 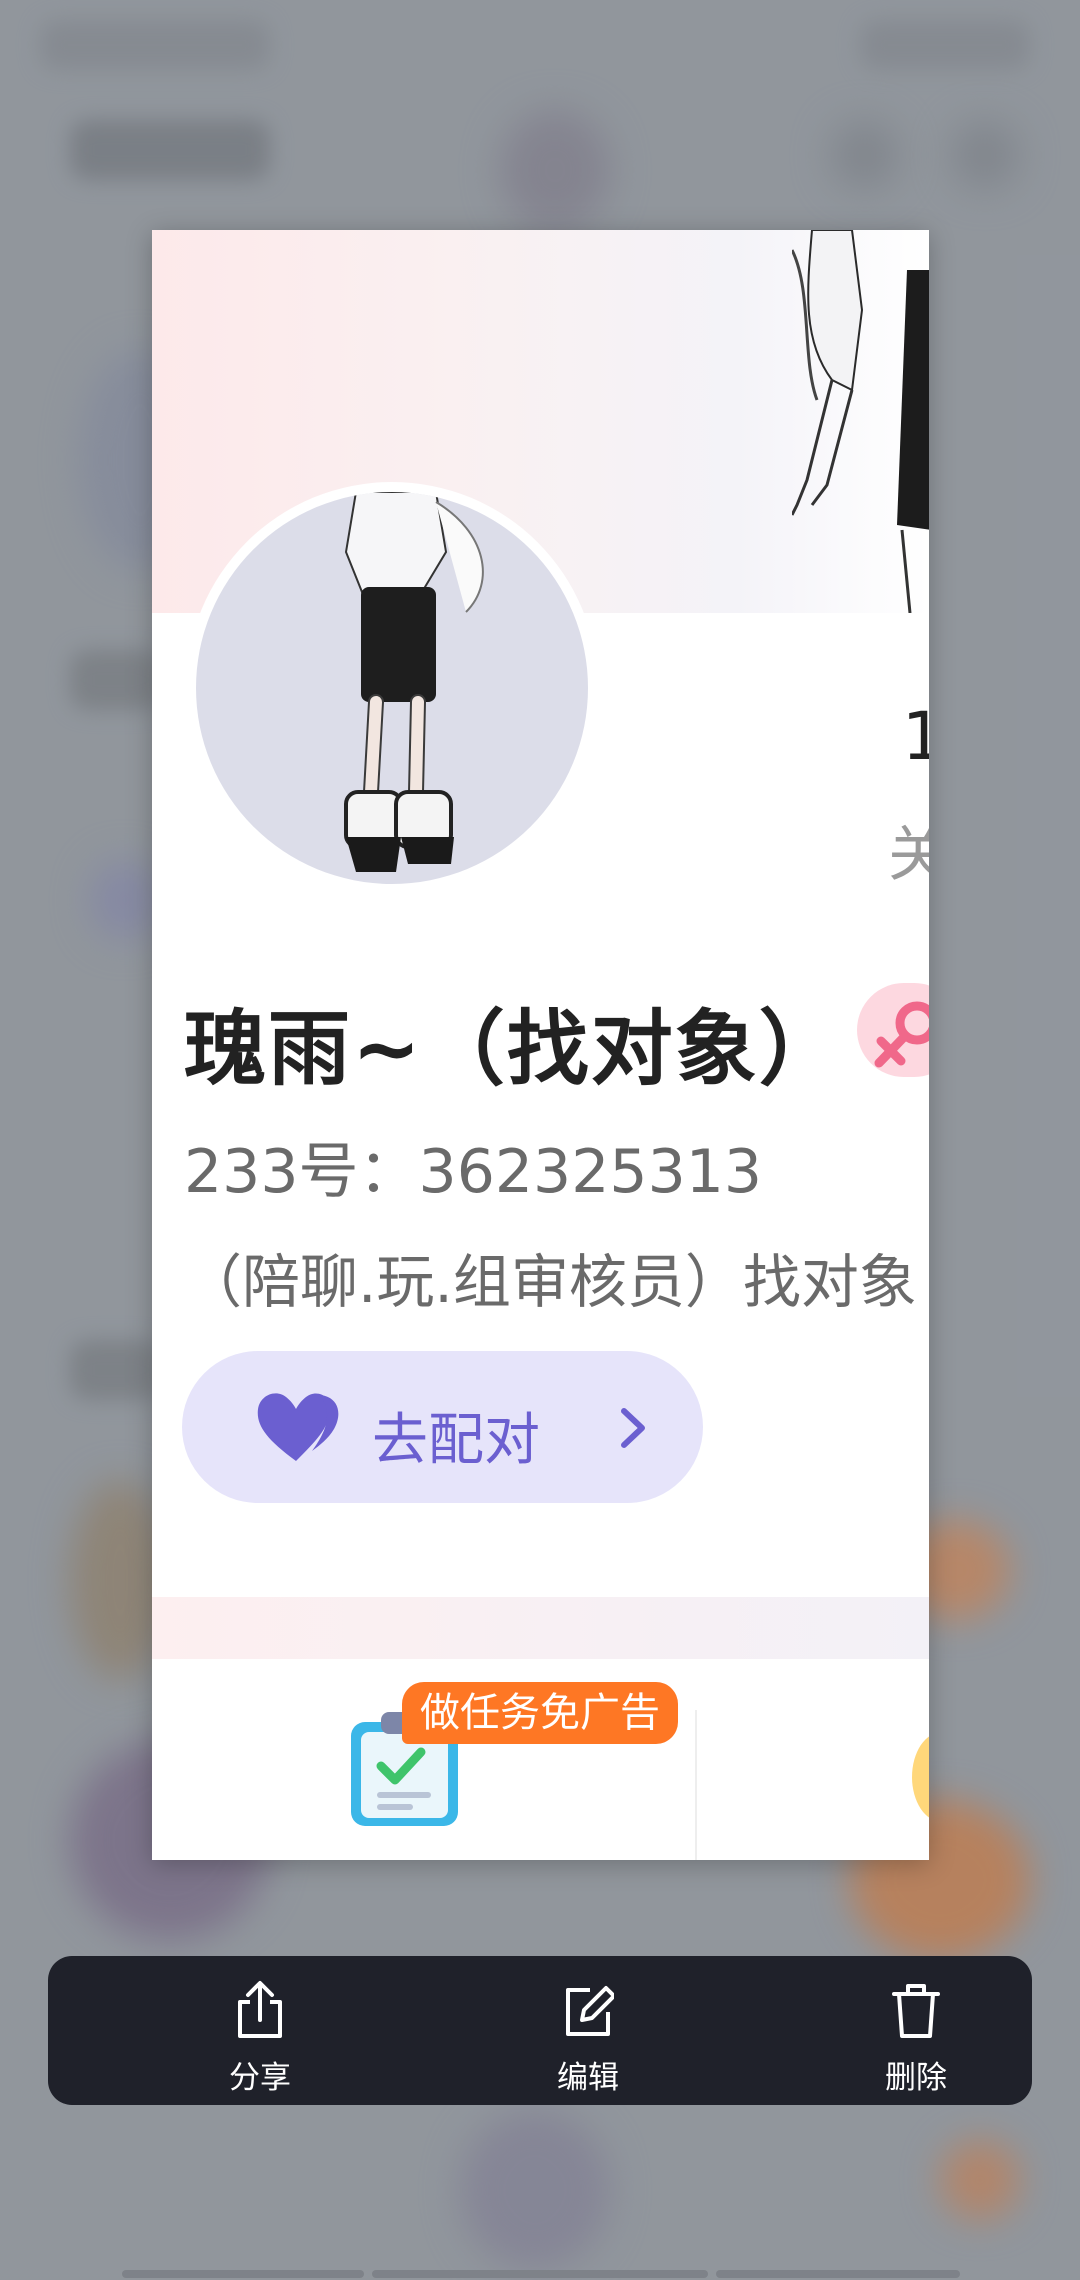 What do you see at coordinates (633, 1428) in the screenshot?
I see `chevron-right-icon` at bounding box center [633, 1428].